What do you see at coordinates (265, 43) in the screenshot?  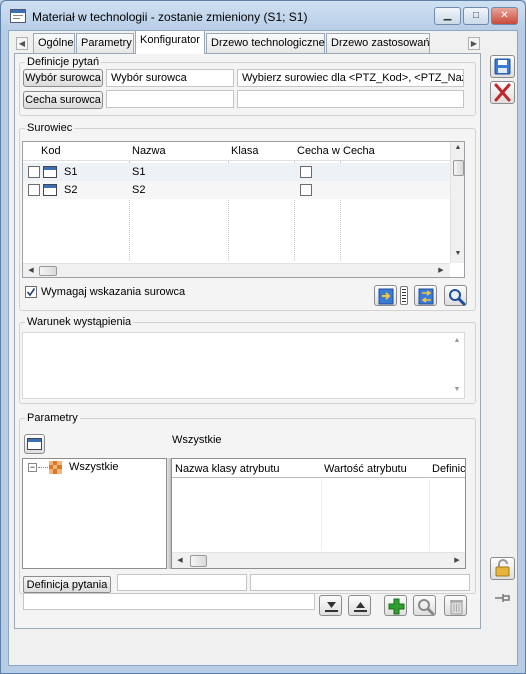 I see `tab-drzewo-technologiczne: Drzewo technologiczne` at bounding box center [265, 43].